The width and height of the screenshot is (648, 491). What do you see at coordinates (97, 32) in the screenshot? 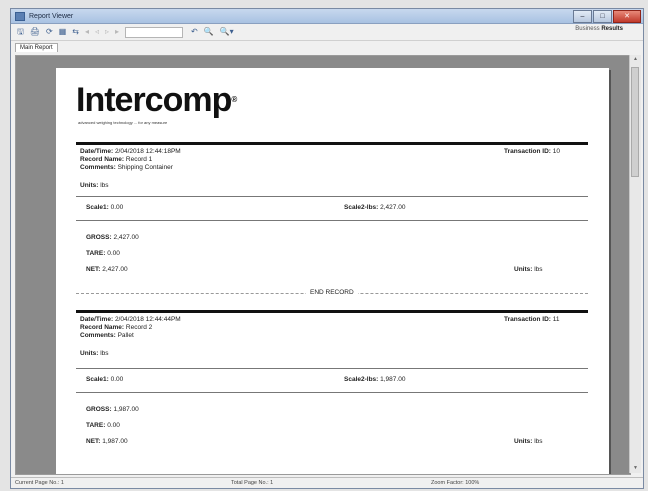
I see `previous-page-icon: ◃` at bounding box center [97, 32].